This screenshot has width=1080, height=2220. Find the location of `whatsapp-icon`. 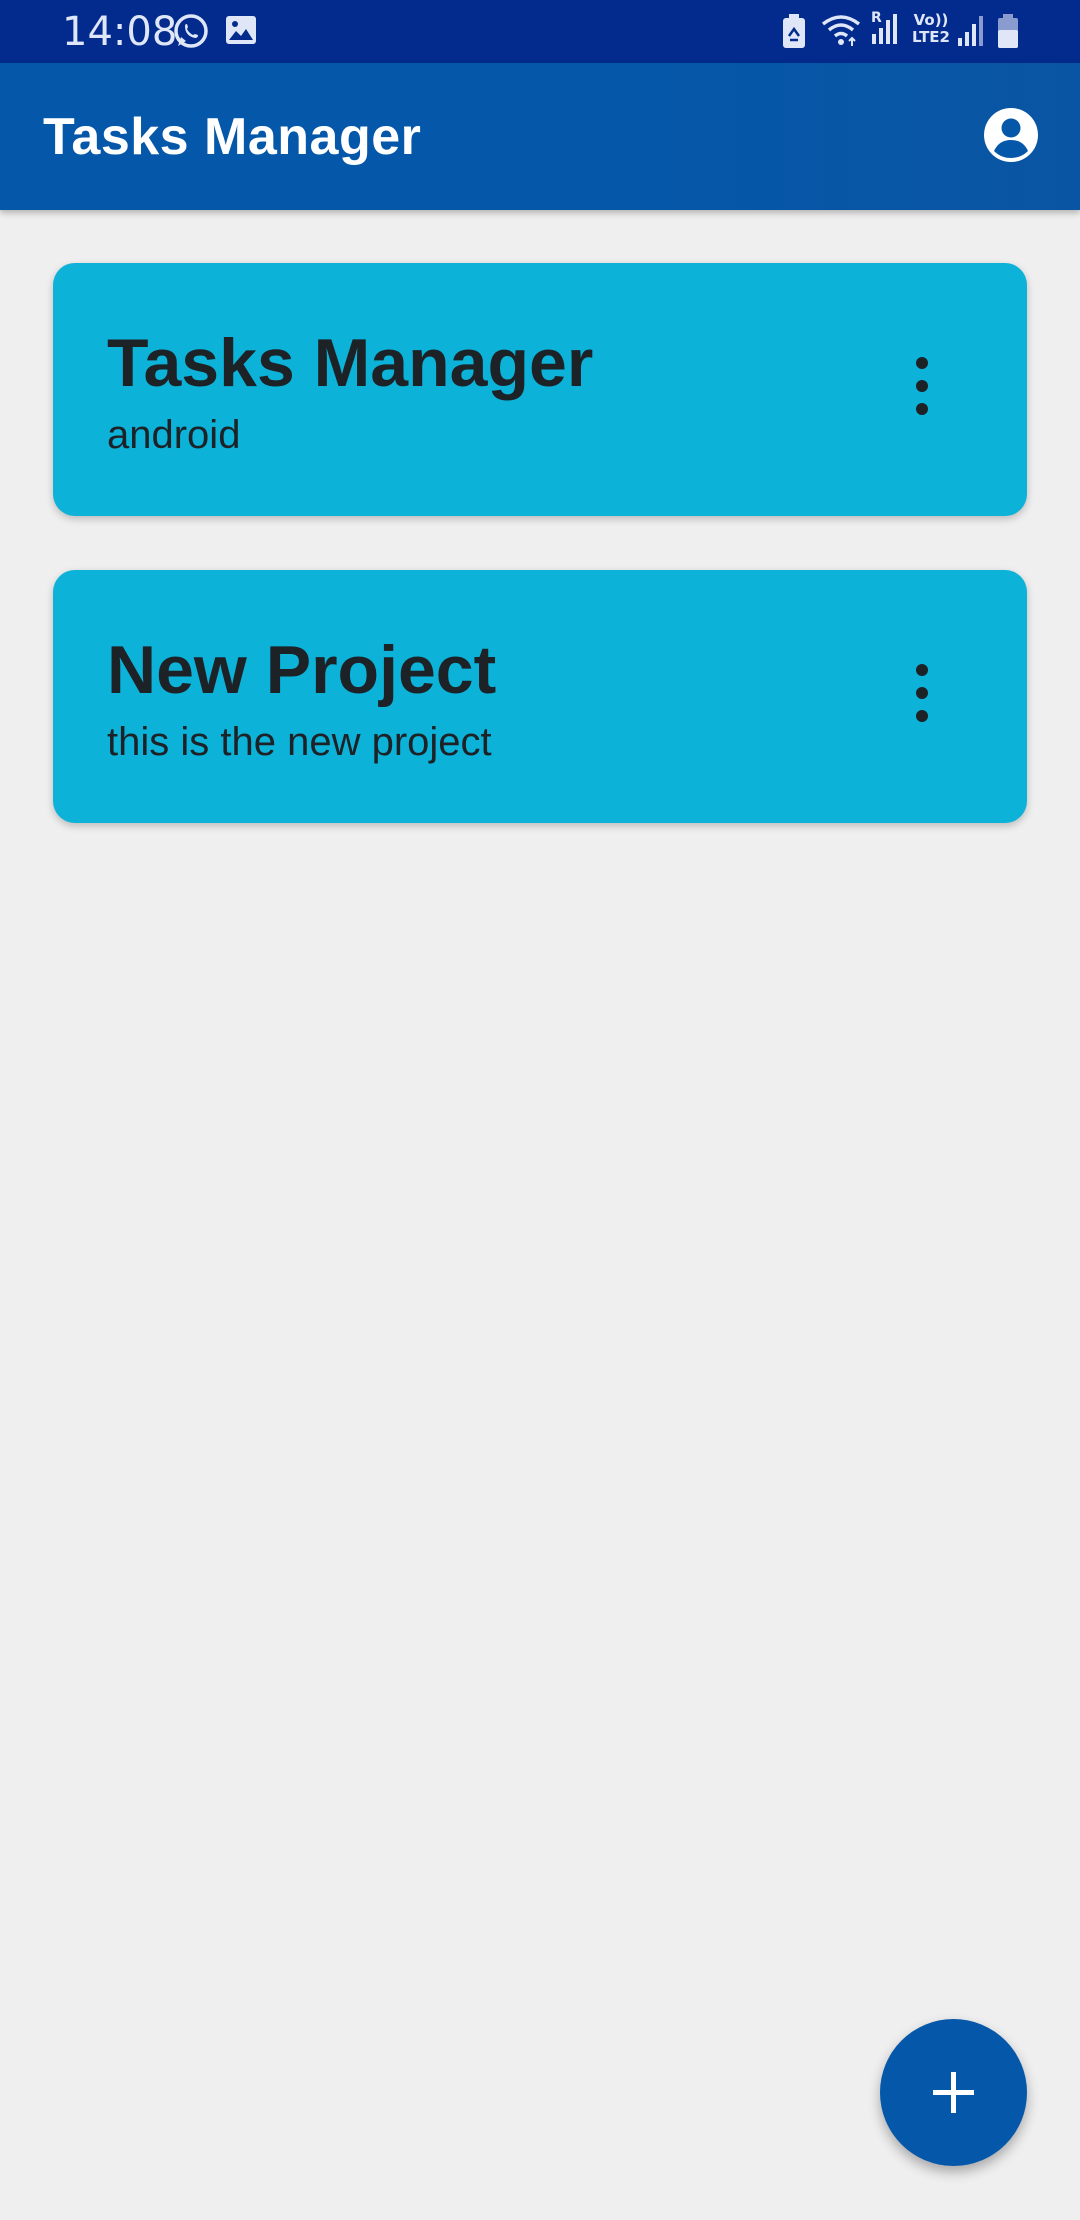

whatsapp-icon is located at coordinates (191, 33).